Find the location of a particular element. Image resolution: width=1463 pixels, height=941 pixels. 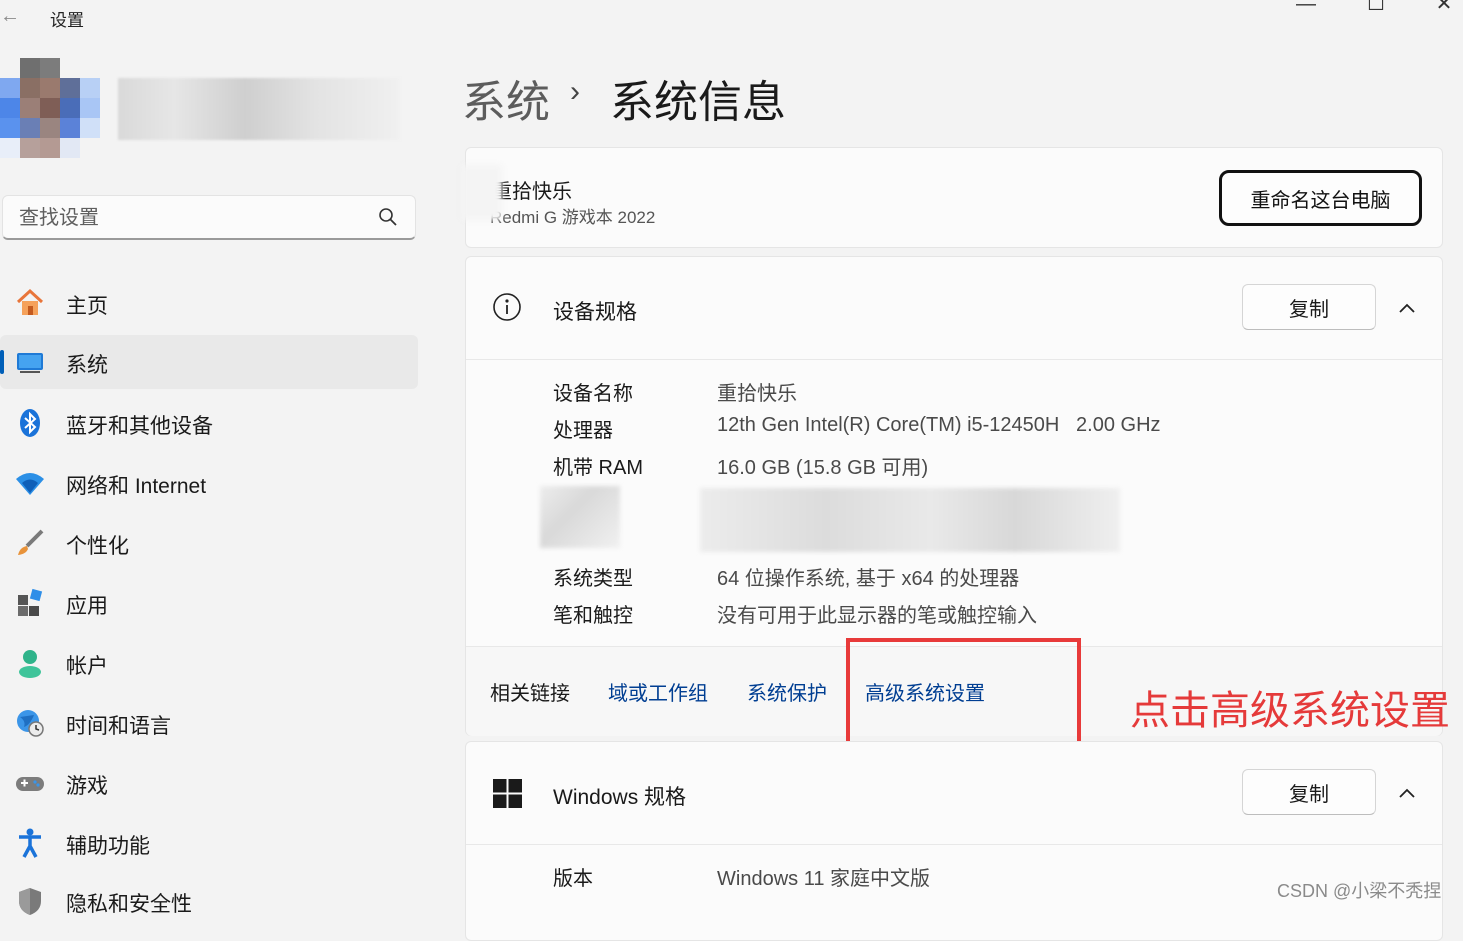

sidebar-item-network: 网络和 Internet is located at coordinates (209, 483).